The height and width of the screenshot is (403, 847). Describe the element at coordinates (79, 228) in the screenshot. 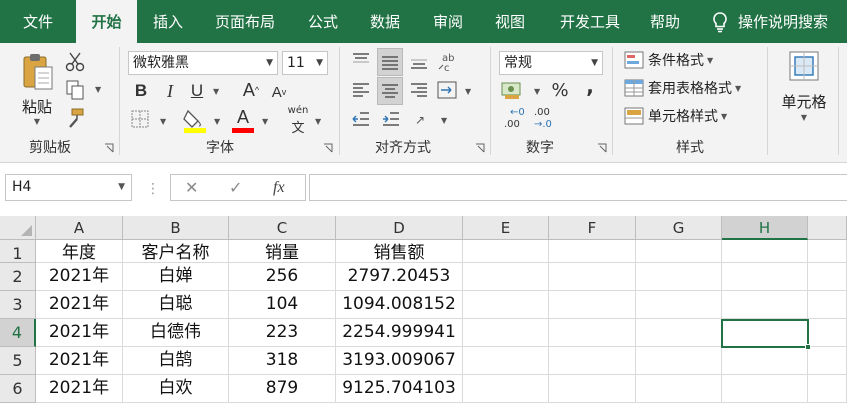

I see `column-header-a: A` at that location.